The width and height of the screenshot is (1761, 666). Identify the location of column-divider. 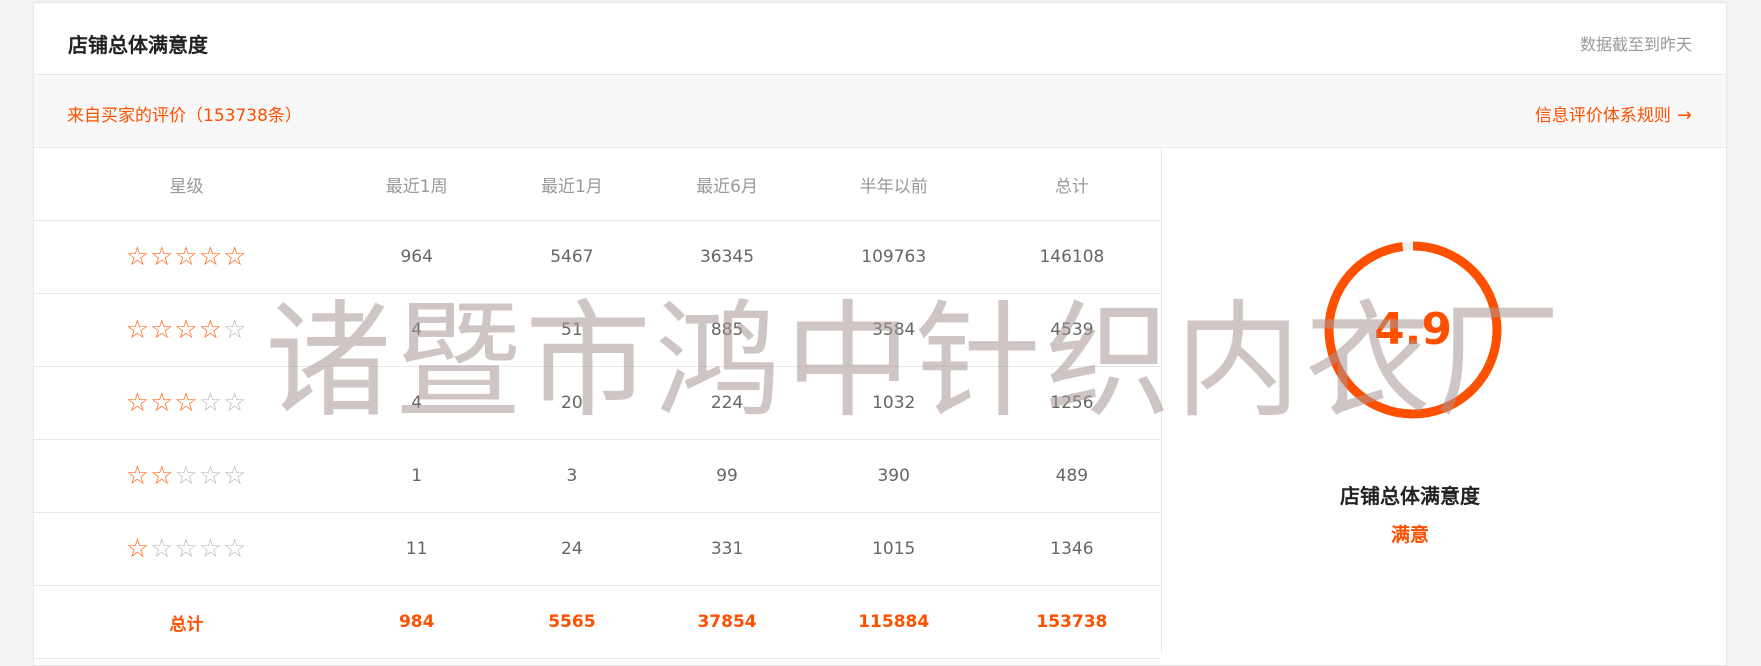
(1161, 400).